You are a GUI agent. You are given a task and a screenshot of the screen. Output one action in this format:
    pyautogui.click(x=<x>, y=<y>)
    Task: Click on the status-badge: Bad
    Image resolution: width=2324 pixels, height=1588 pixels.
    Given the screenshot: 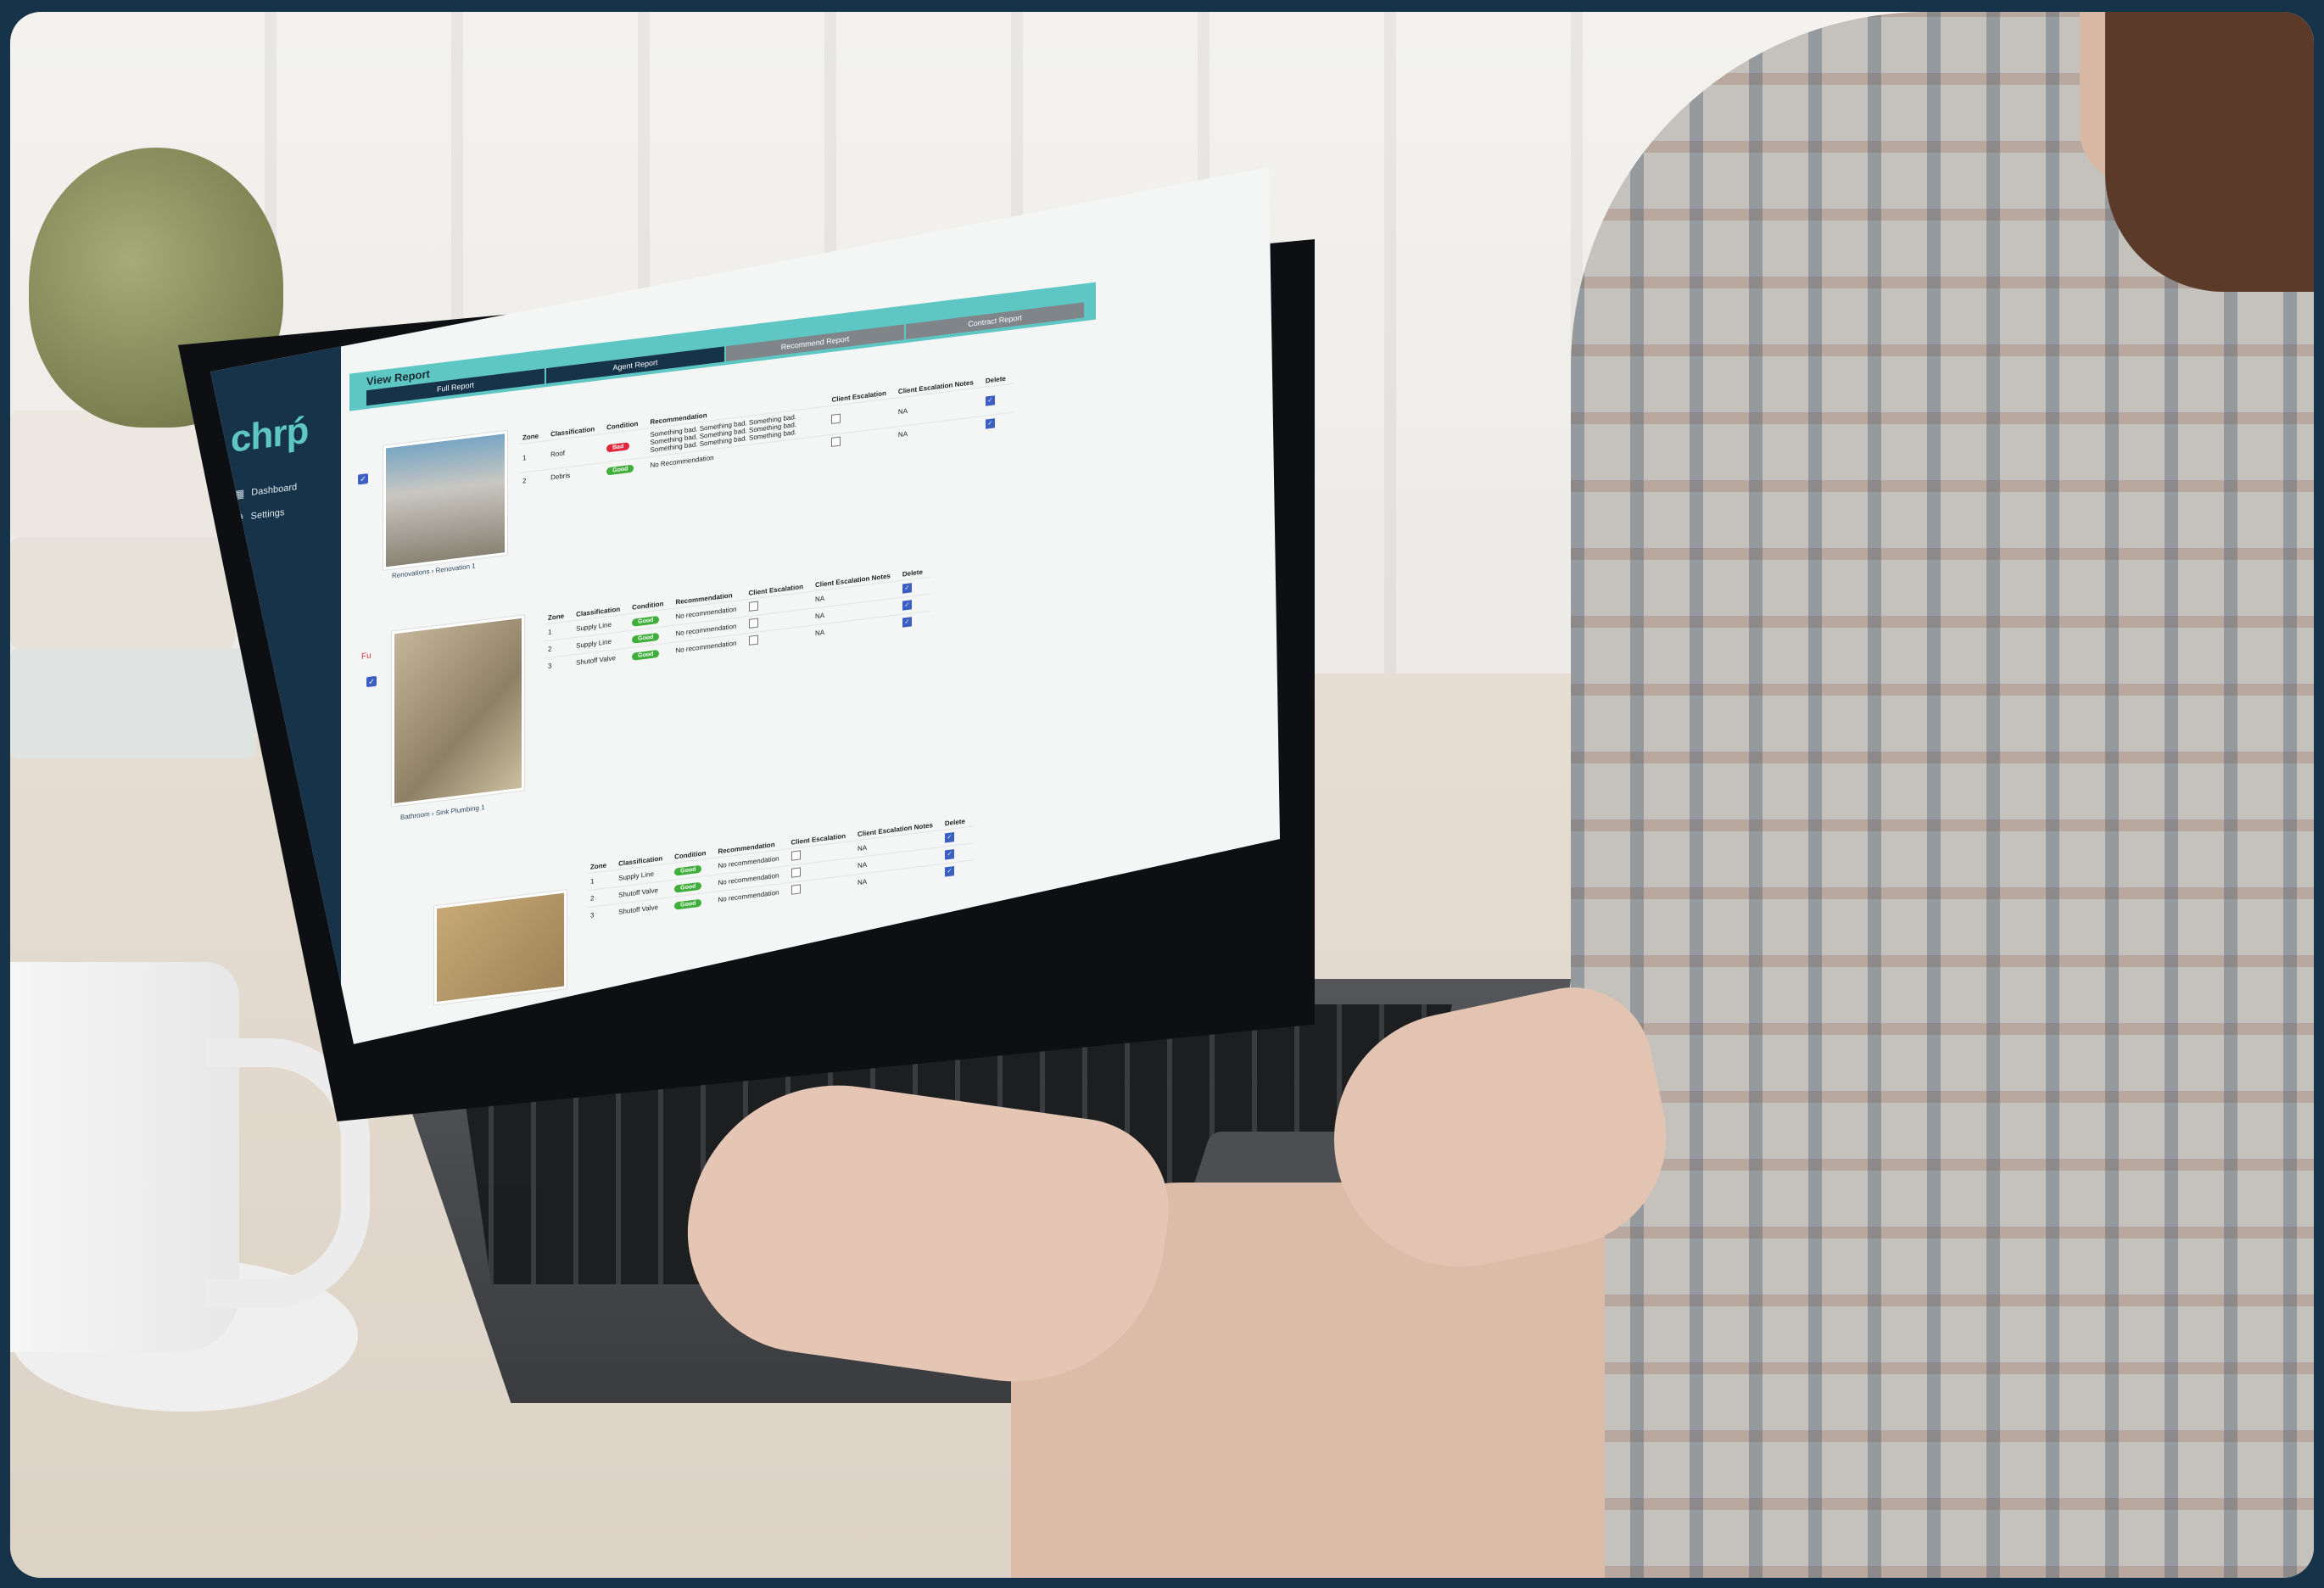 What is the action you would take?
    pyautogui.click(x=617, y=447)
    